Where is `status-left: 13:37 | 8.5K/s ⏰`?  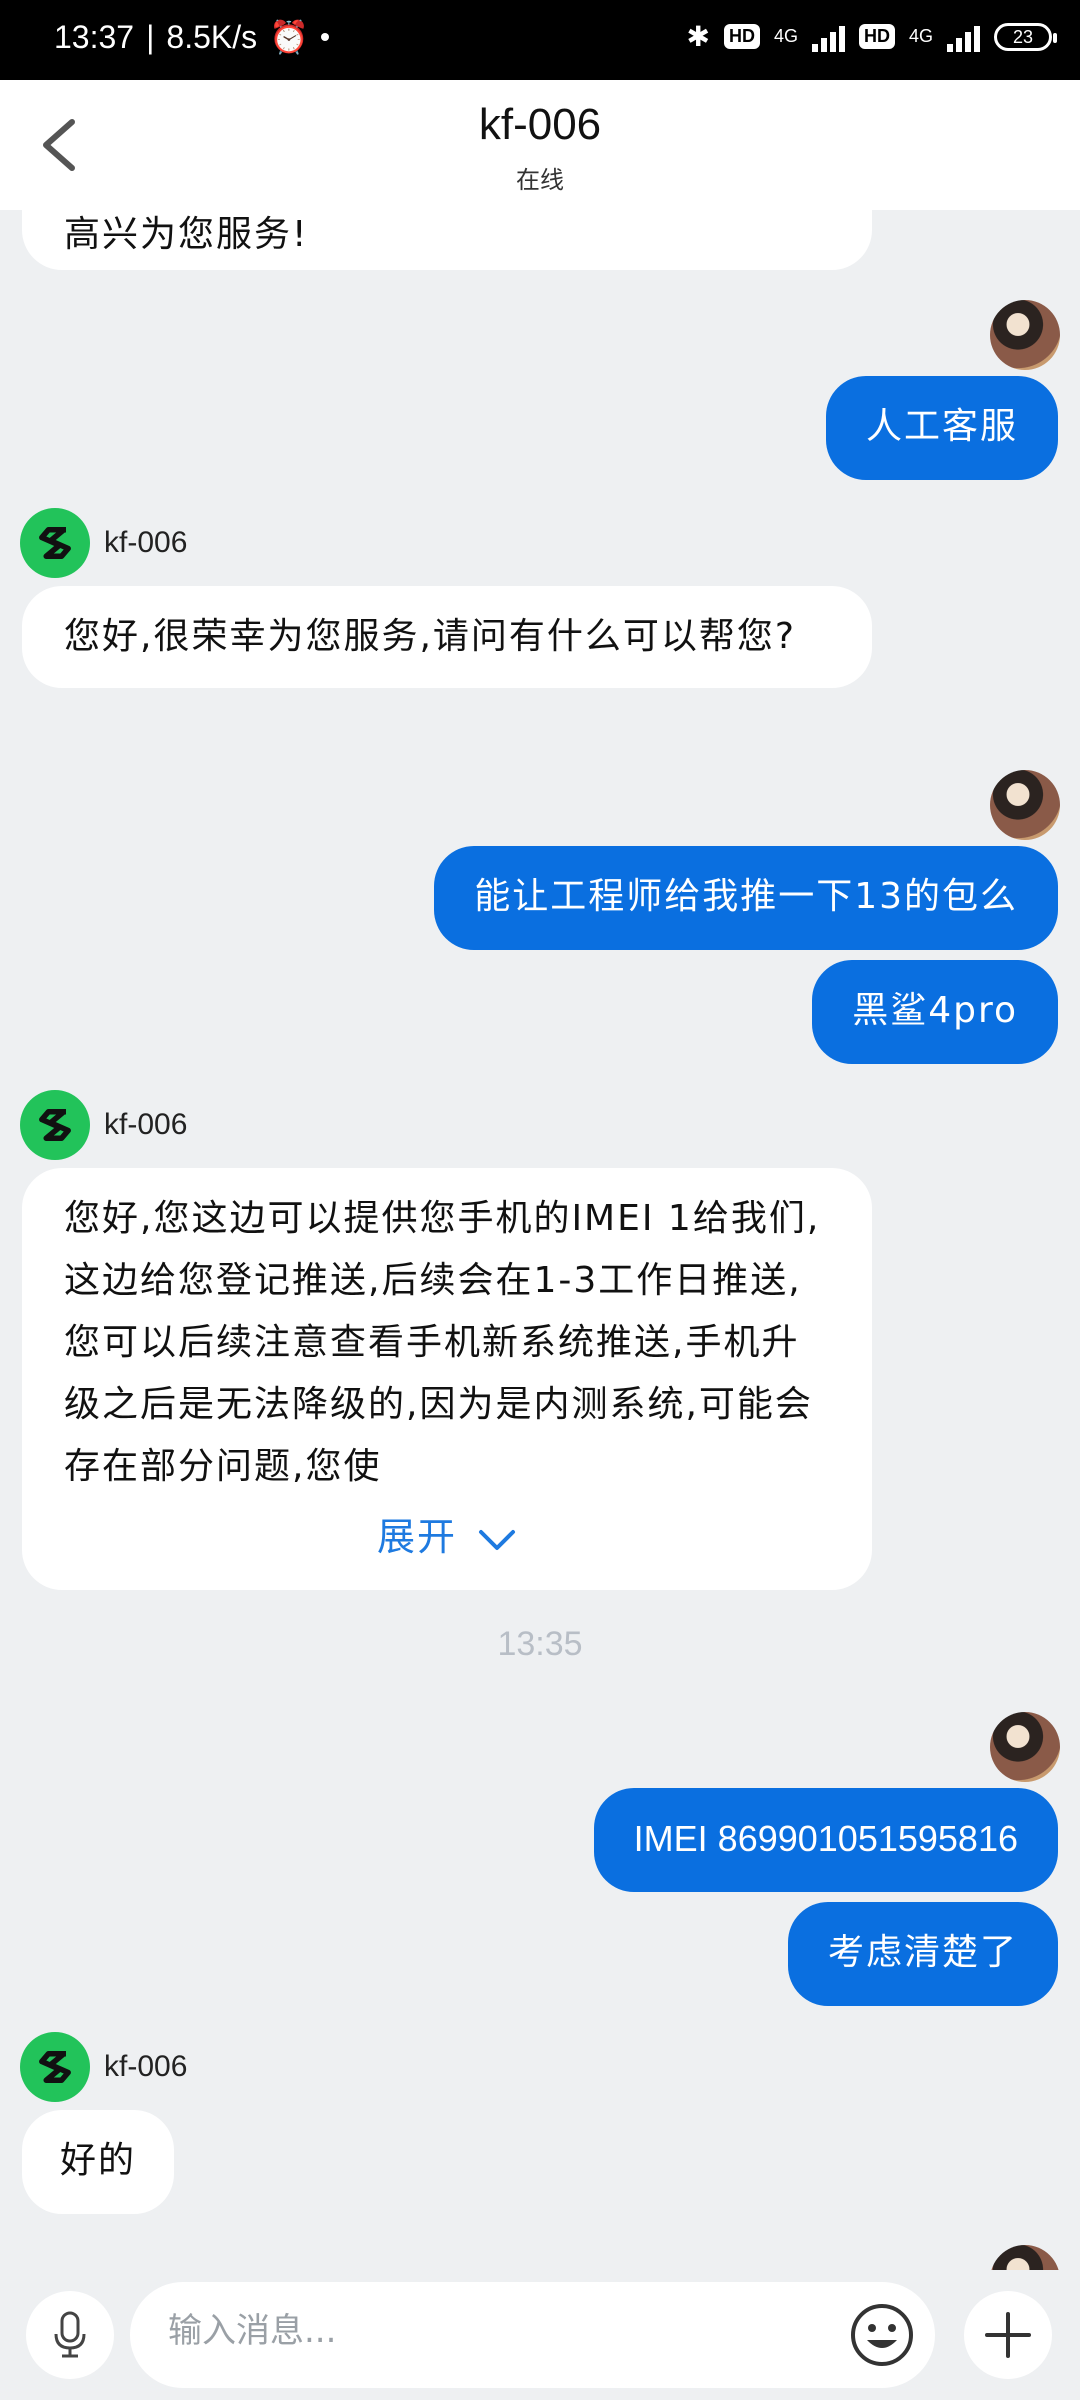
status-left: 13:37 | 8.5K/s ⏰ is located at coordinates (191, 37).